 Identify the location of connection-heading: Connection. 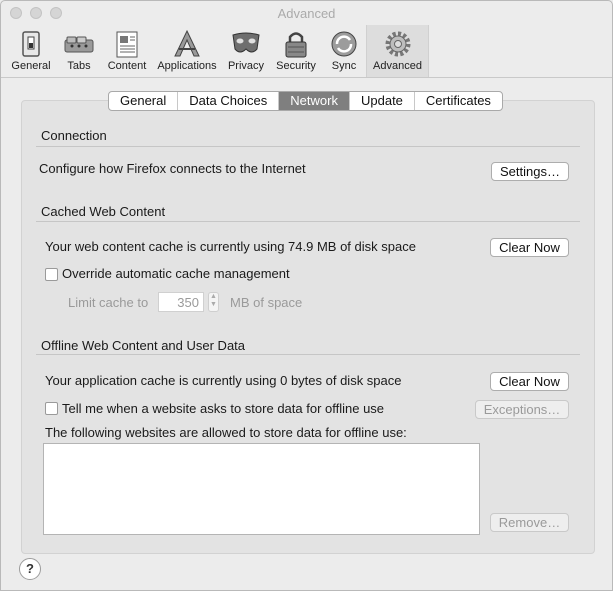
(74, 135).